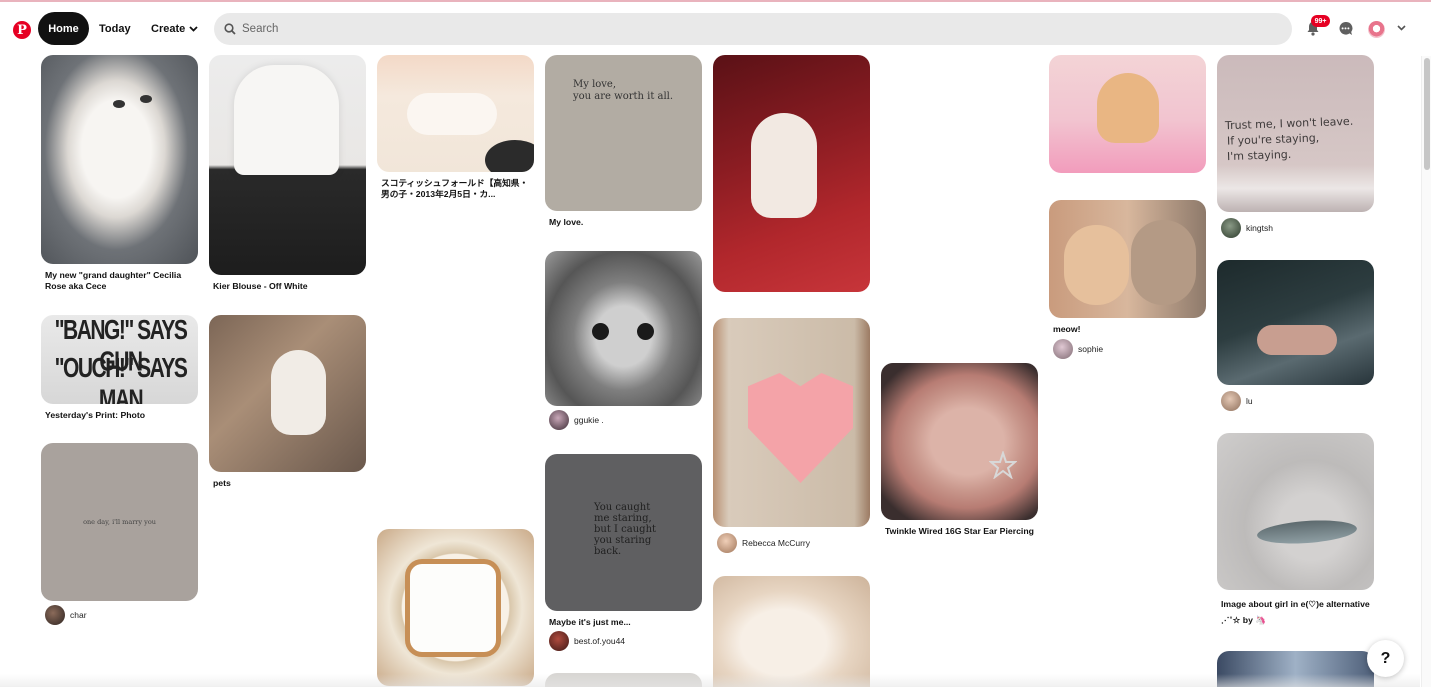 Image resolution: width=1431 pixels, height=687 pixels. I want to click on profile-avatar, so click(1376, 29).